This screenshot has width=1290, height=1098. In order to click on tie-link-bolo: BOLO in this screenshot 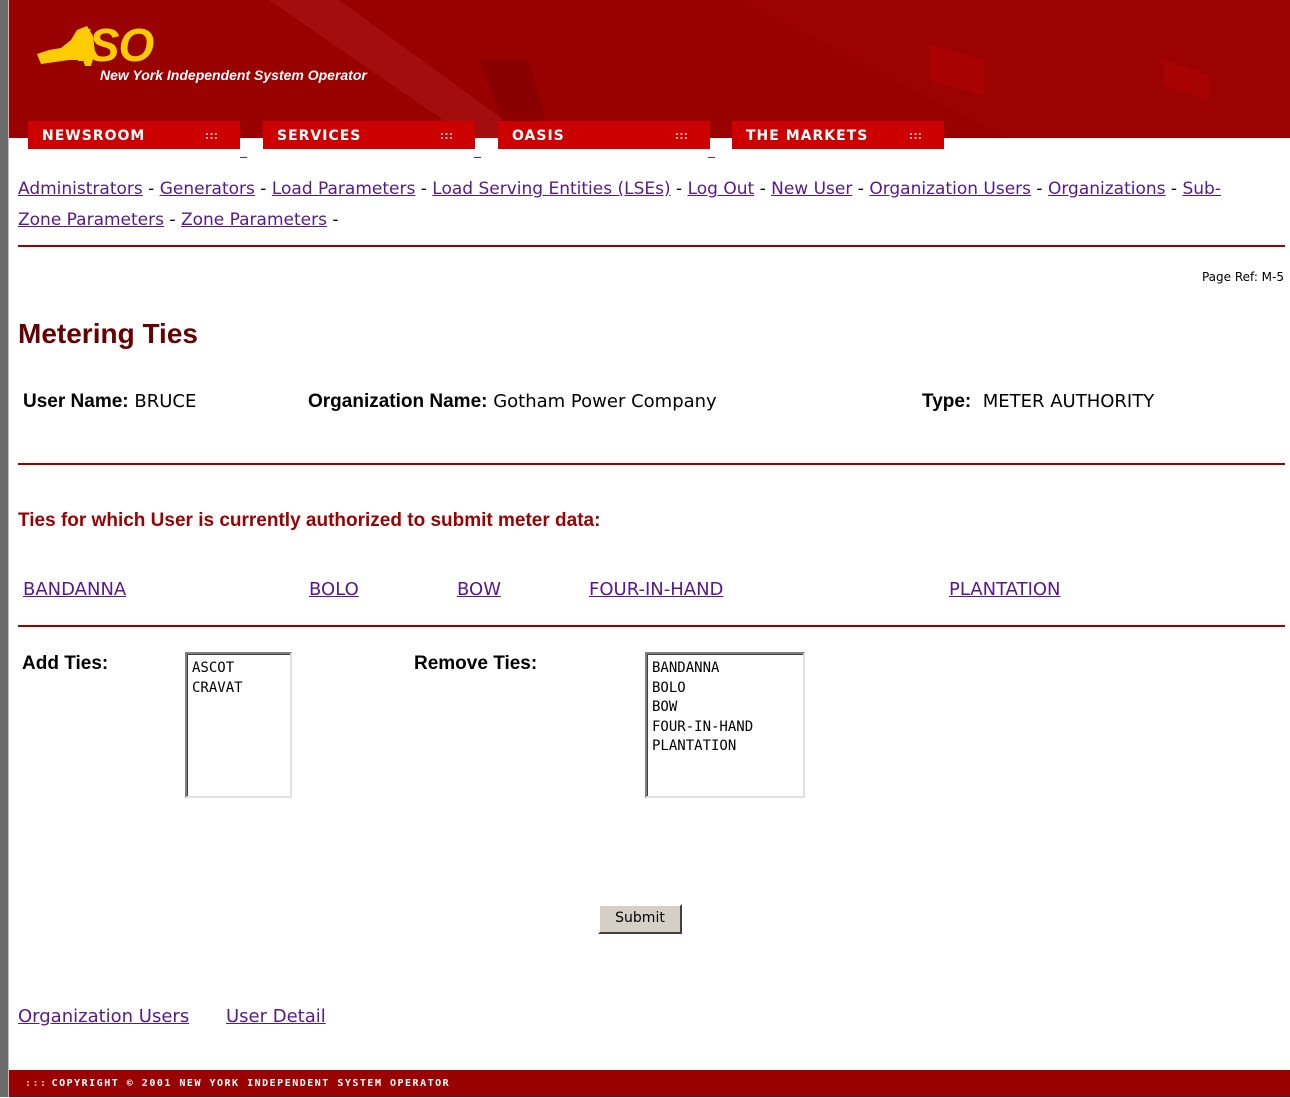, I will do `click(334, 589)`.